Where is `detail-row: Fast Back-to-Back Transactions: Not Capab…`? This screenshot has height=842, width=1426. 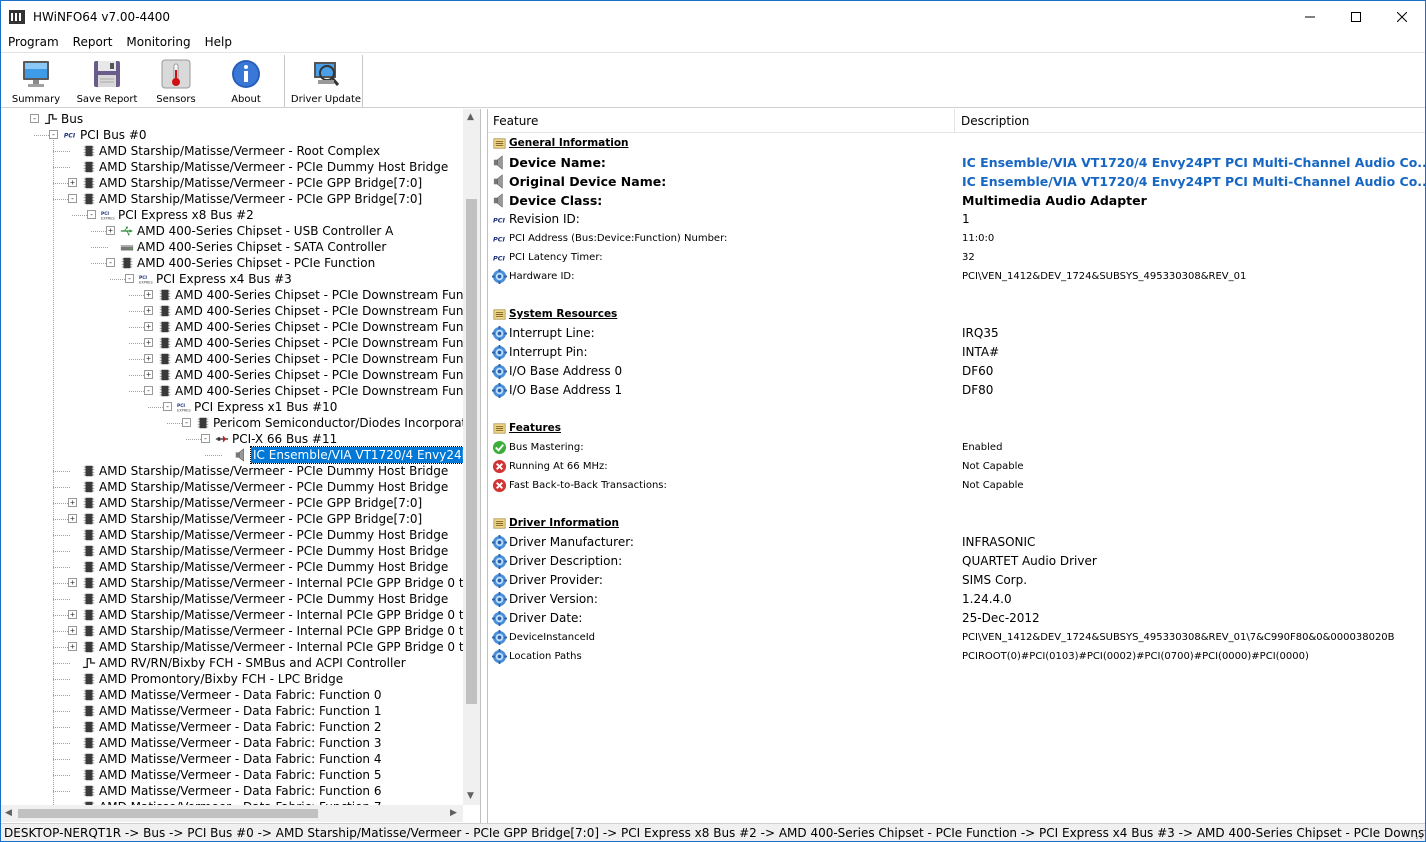
detail-row: Fast Back-to-Back Transactions: Not Capab… is located at coordinates (956, 485).